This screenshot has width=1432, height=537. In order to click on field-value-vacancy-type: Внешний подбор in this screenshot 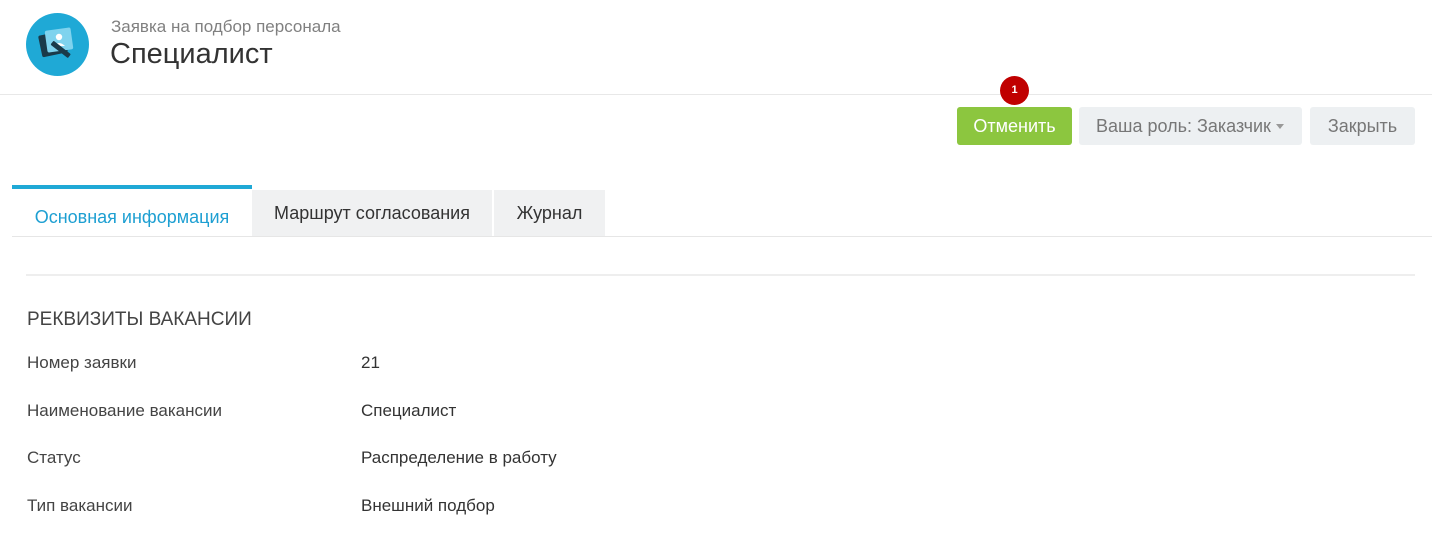, I will do `click(428, 505)`.